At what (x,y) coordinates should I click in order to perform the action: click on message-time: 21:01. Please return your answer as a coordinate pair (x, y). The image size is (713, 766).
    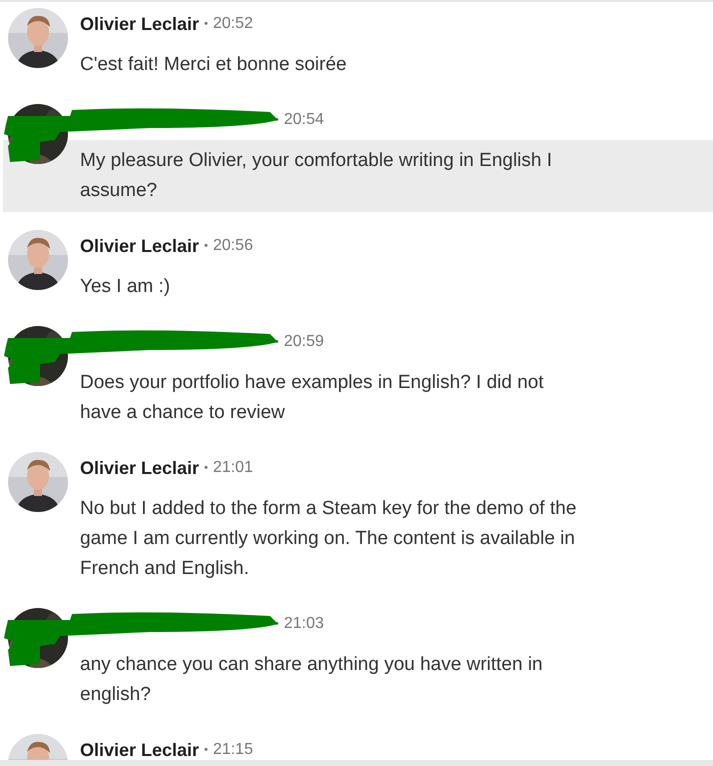
    Looking at the image, I should click on (232, 468).